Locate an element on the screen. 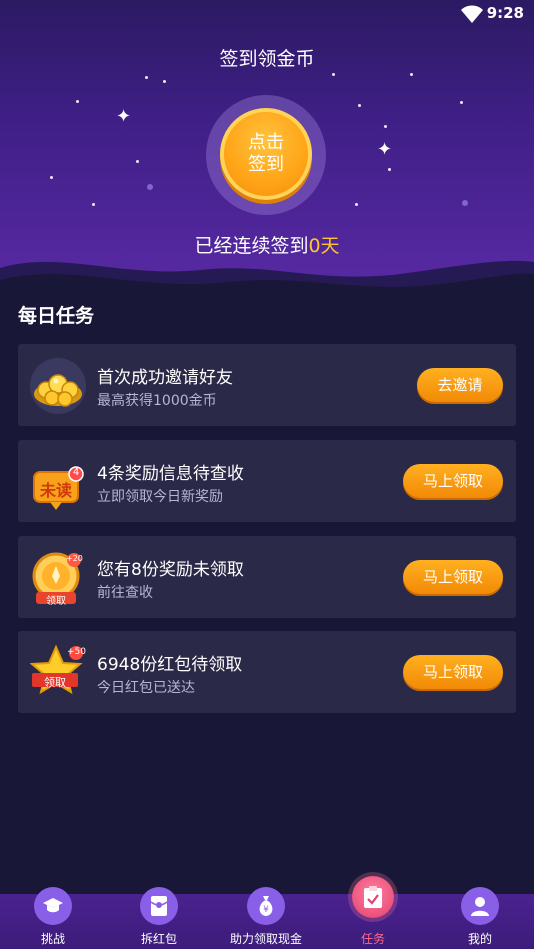 This screenshot has width=534, height=949. money-bag-icon: ¥ is located at coordinates (266, 906).